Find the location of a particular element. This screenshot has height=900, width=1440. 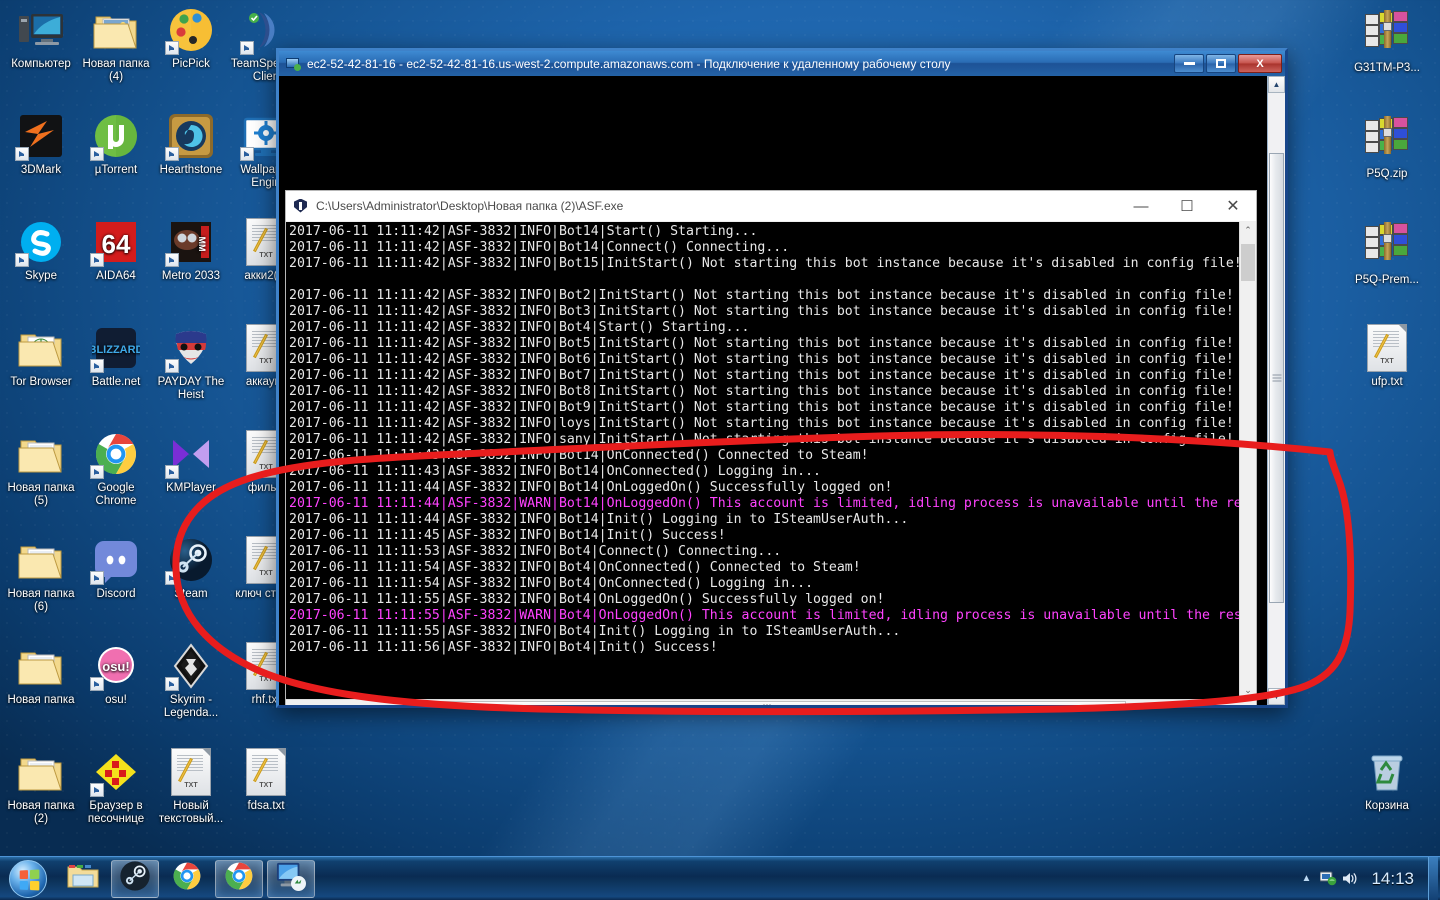

console-close-button: ✕ is located at coordinates (1233, 206).